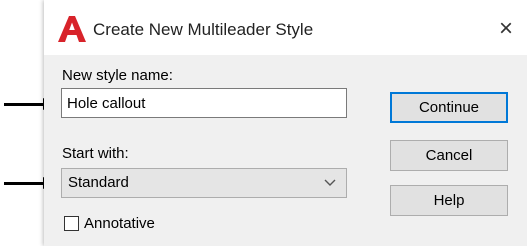  Describe the element at coordinates (95, 153) in the screenshot. I see `start-with-label: Start with:` at that location.